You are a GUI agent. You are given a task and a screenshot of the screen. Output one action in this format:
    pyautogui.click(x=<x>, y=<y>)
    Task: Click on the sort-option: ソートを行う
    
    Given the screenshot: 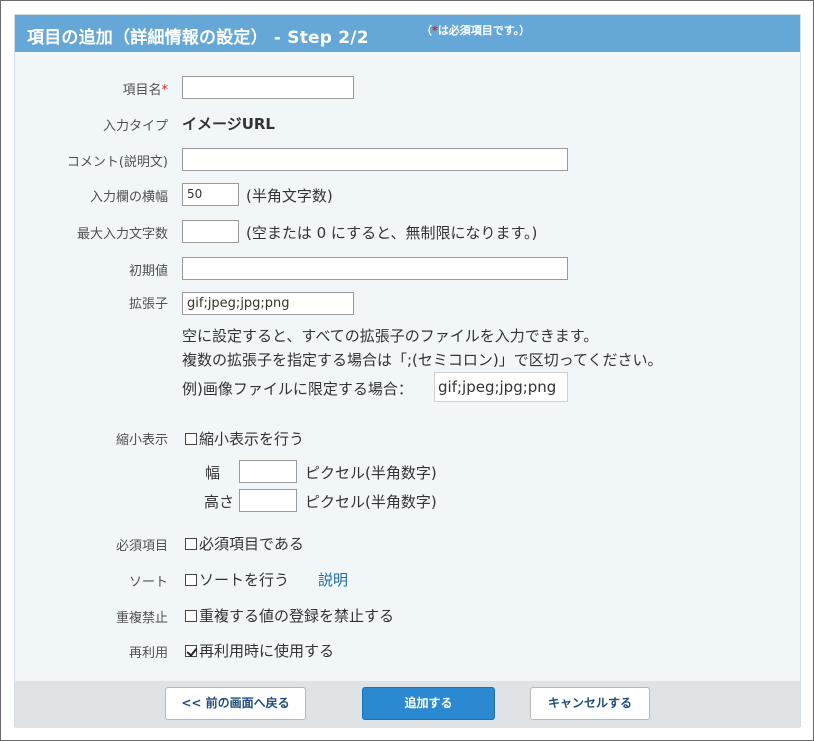 What is the action you would take?
    pyautogui.click(x=237, y=579)
    